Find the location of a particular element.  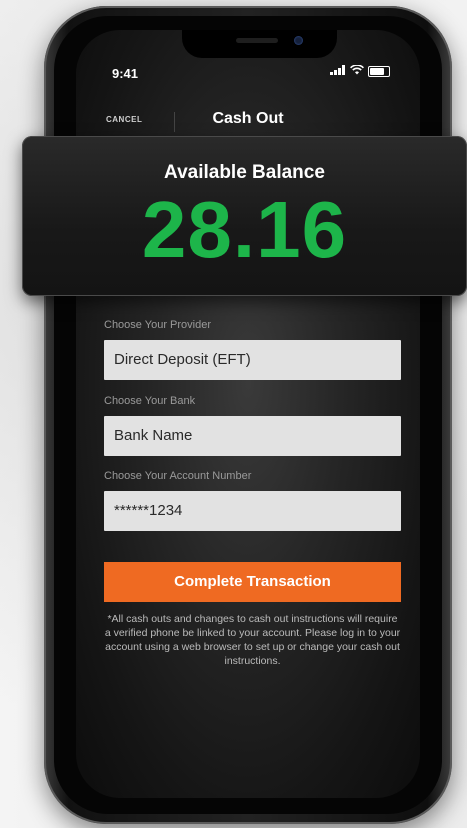

wifi-icon is located at coordinates (357, 71).